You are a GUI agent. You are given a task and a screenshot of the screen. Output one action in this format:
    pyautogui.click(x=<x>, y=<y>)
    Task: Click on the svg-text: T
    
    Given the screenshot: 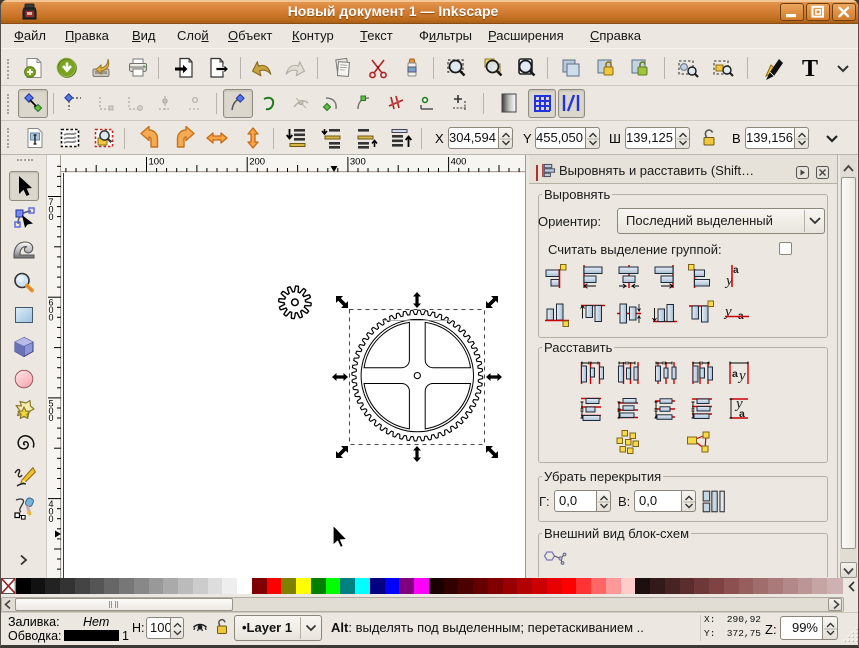 What is the action you would take?
    pyautogui.click(x=810, y=68)
    